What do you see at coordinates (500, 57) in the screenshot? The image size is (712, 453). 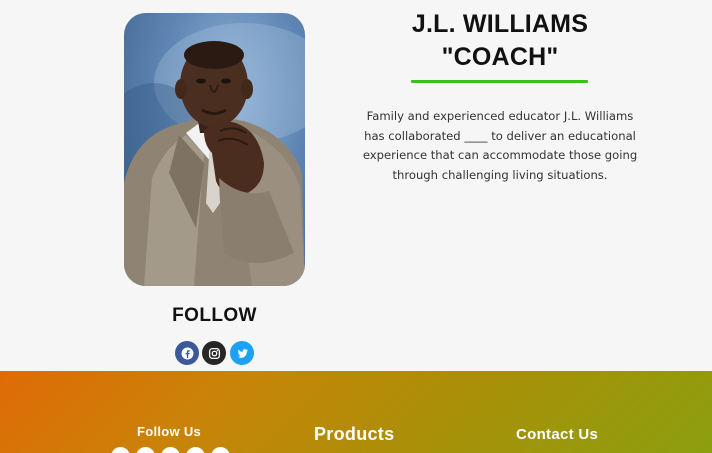 I see `name-line-2: "COACH"` at bounding box center [500, 57].